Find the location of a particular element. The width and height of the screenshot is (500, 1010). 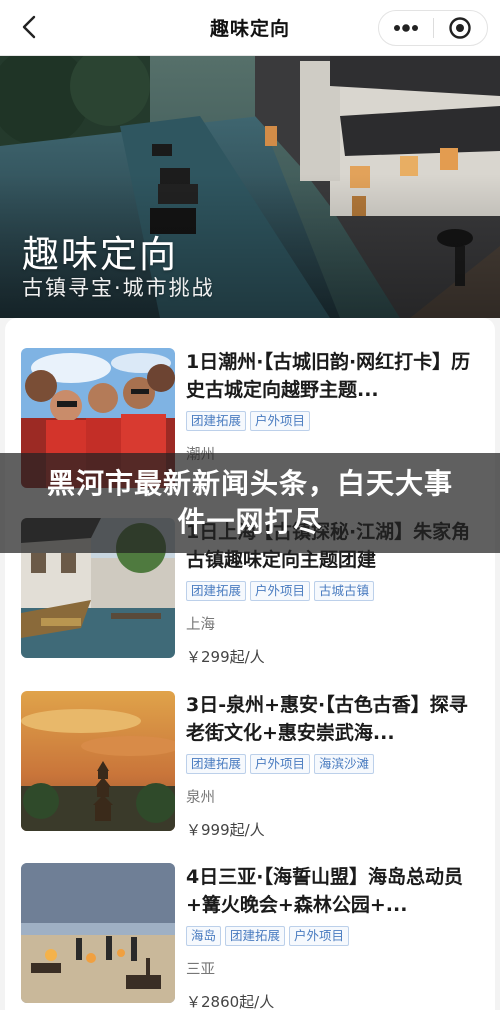

product-tag: 海滨沙滩 is located at coordinates (344, 764).